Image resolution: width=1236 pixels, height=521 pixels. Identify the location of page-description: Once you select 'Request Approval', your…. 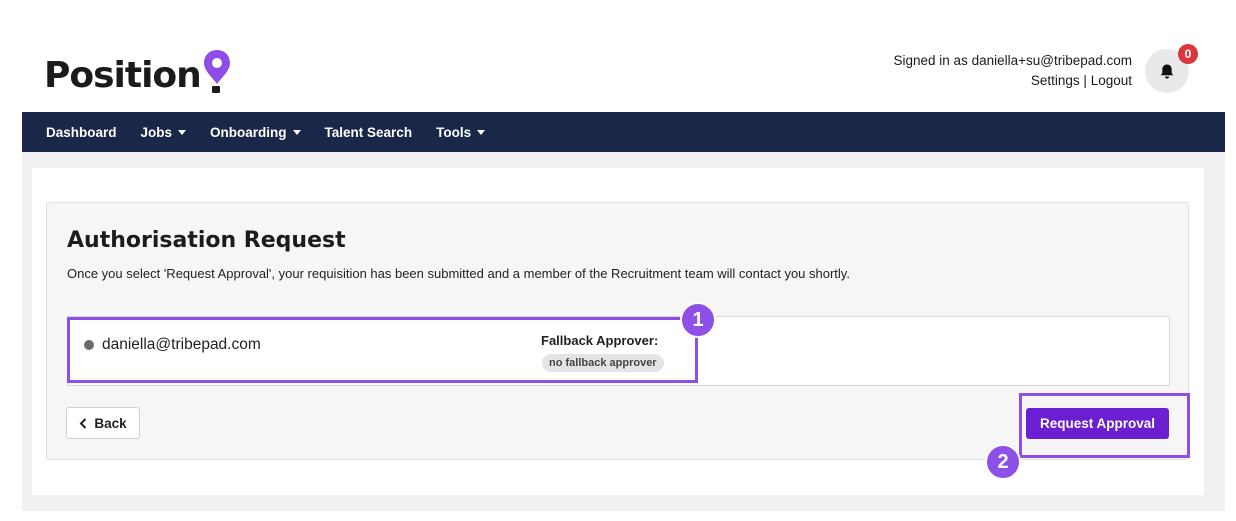
(458, 273).